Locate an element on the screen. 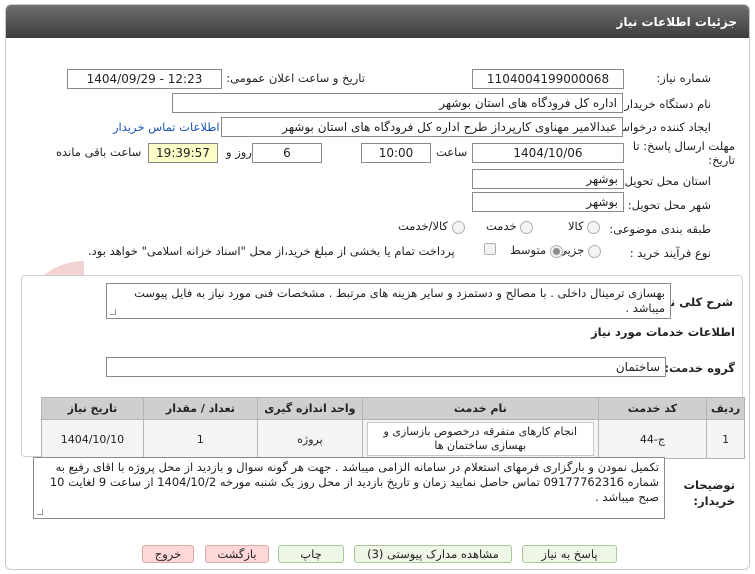 This screenshot has width=755, height=574. cell-need-date: 1404/10/10 is located at coordinates (92, 439).